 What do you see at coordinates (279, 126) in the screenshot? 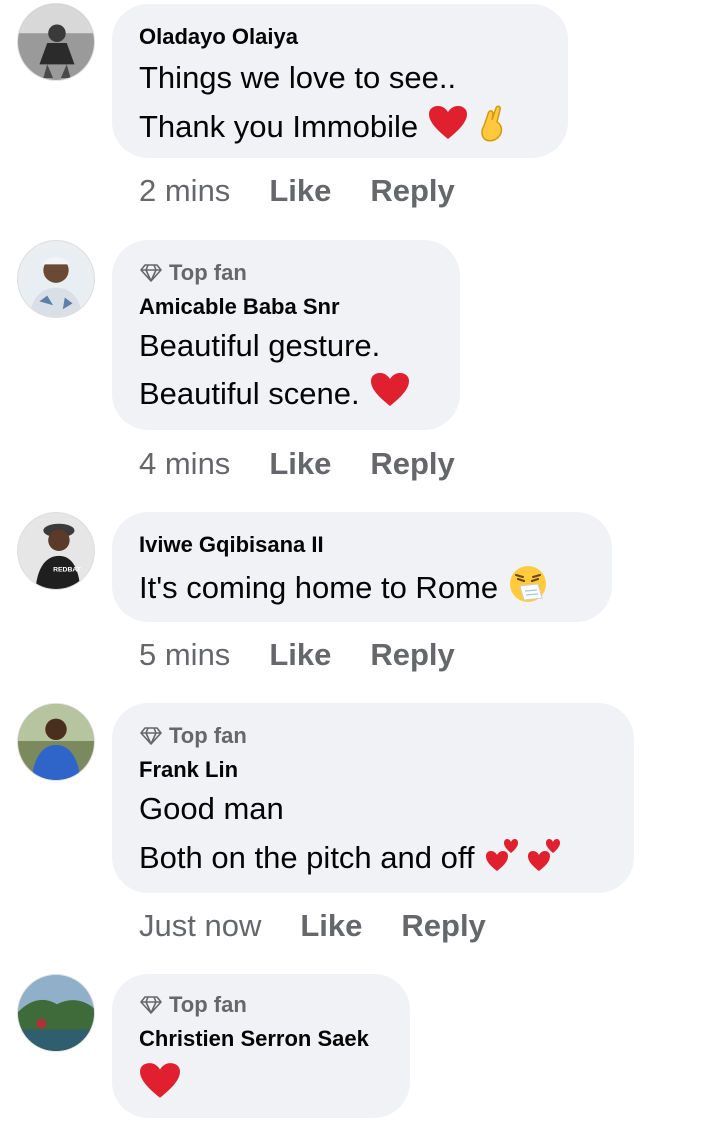
I see `comment-text: Thank you Immobile` at bounding box center [279, 126].